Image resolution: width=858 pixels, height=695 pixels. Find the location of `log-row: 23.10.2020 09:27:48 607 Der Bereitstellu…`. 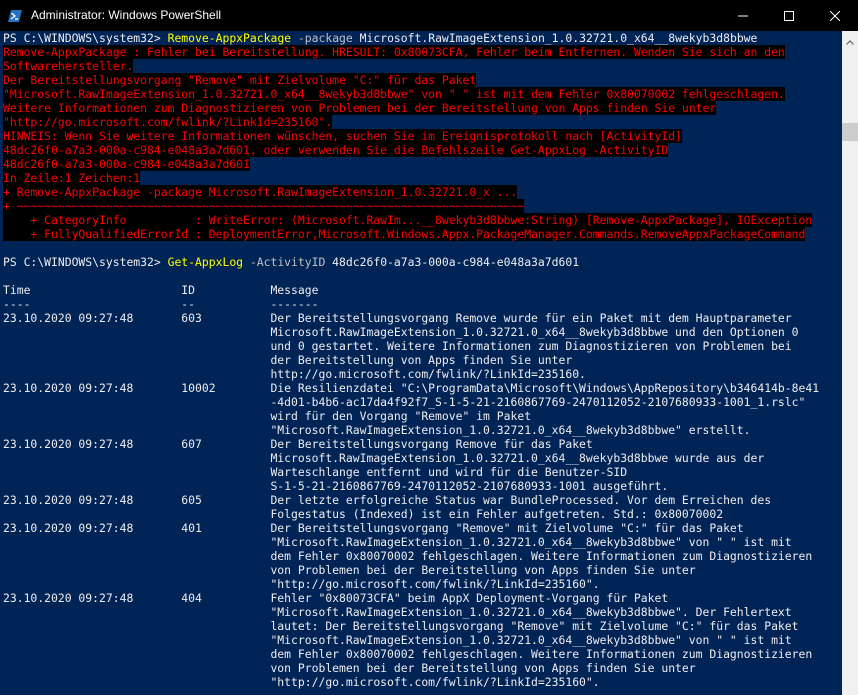

log-row: 23.10.2020 09:27:48 607 Der Bereitstellu… is located at coordinates (298, 444).